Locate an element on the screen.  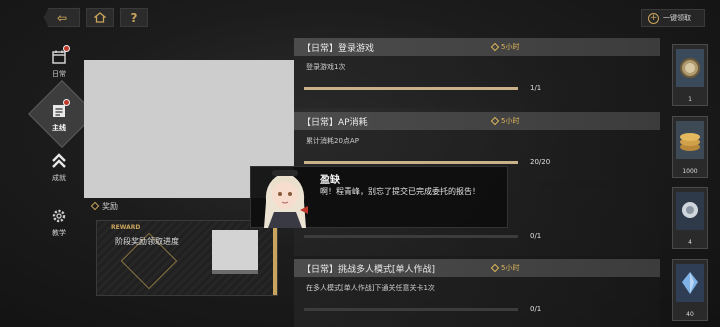
quest-description: 在多人模式[单人作战]下通关任意关卡1次 is located at coordinates (370, 288).